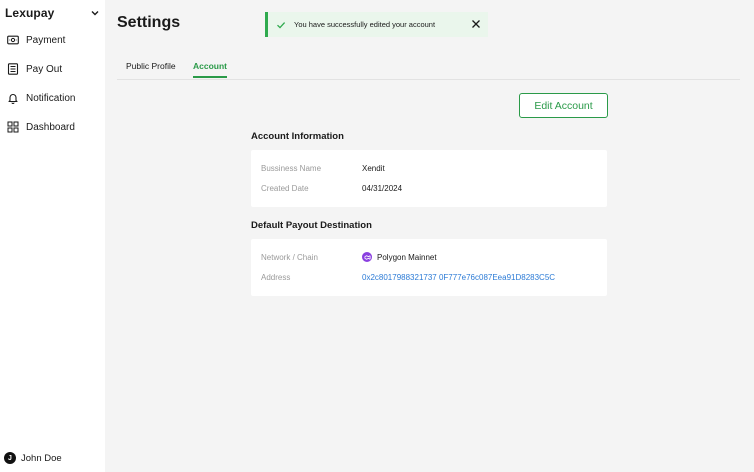  Describe the element at coordinates (311, 225) in the screenshot. I see `payout-title: Default Payout Destination` at that location.